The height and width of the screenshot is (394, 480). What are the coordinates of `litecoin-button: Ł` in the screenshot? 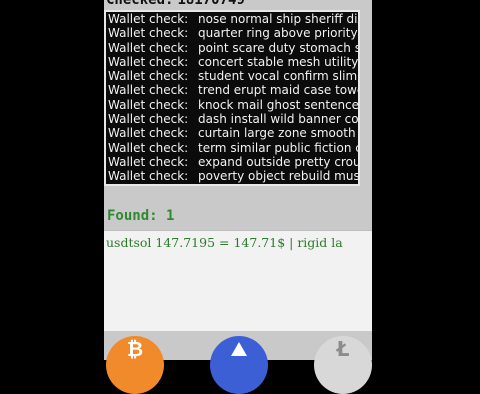 It's located at (343, 365).